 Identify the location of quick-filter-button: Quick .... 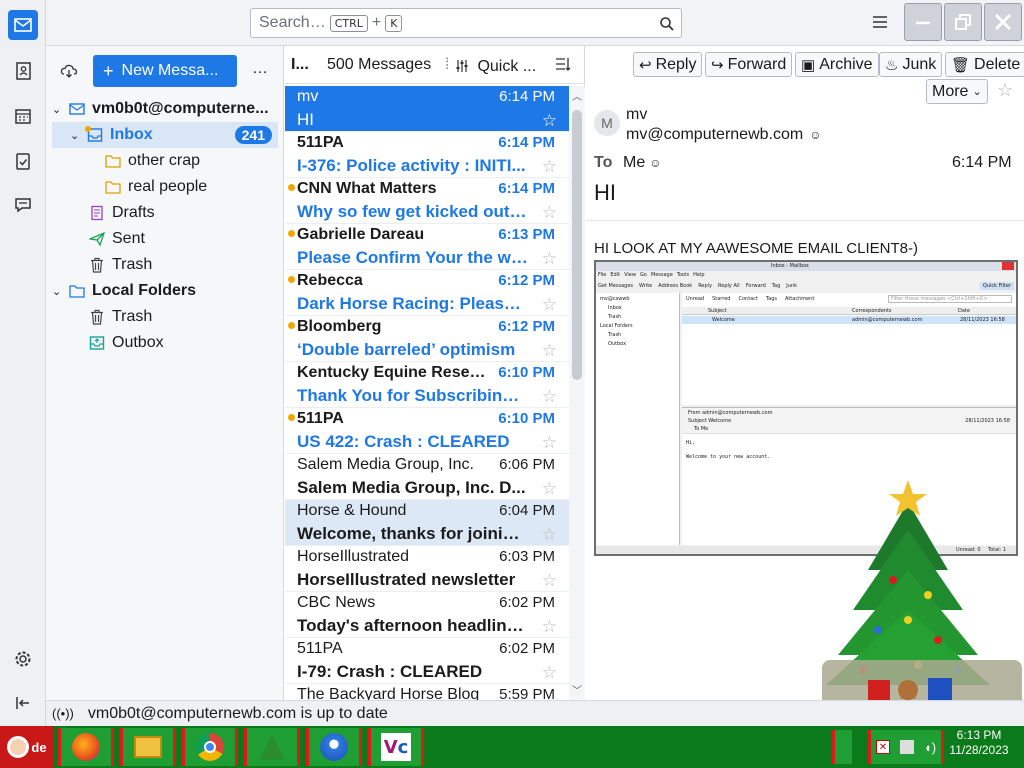
(495, 67).